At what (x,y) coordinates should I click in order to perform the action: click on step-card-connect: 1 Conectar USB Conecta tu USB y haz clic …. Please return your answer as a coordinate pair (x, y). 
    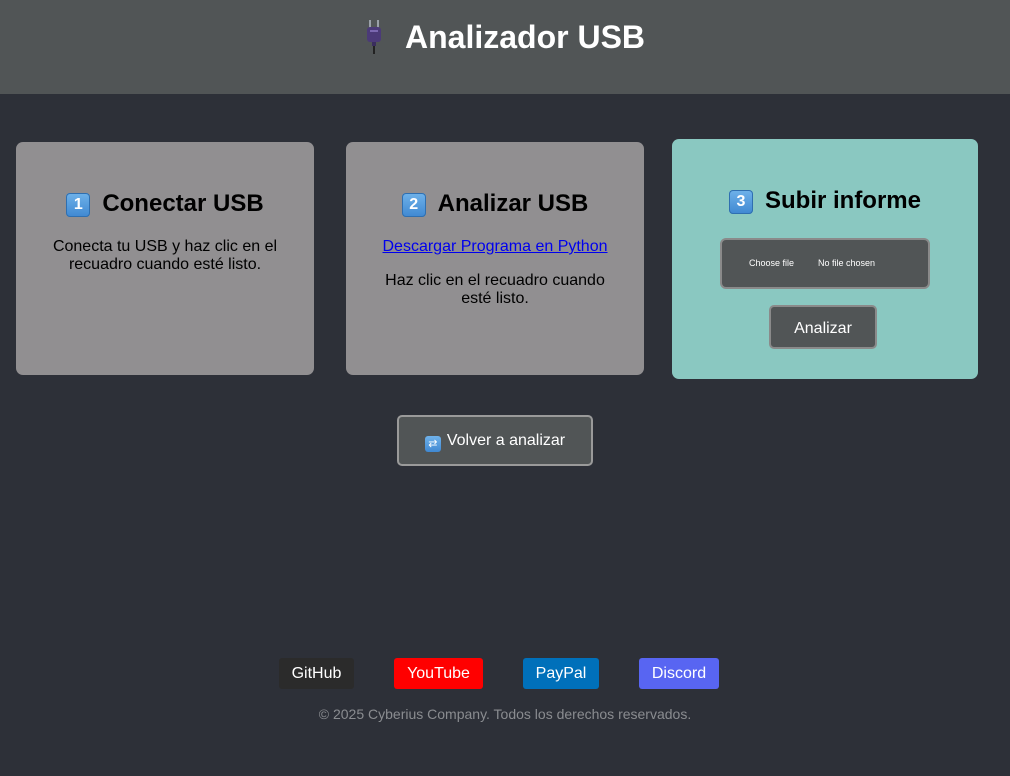
    Looking at the image, I should click on (165, 258).